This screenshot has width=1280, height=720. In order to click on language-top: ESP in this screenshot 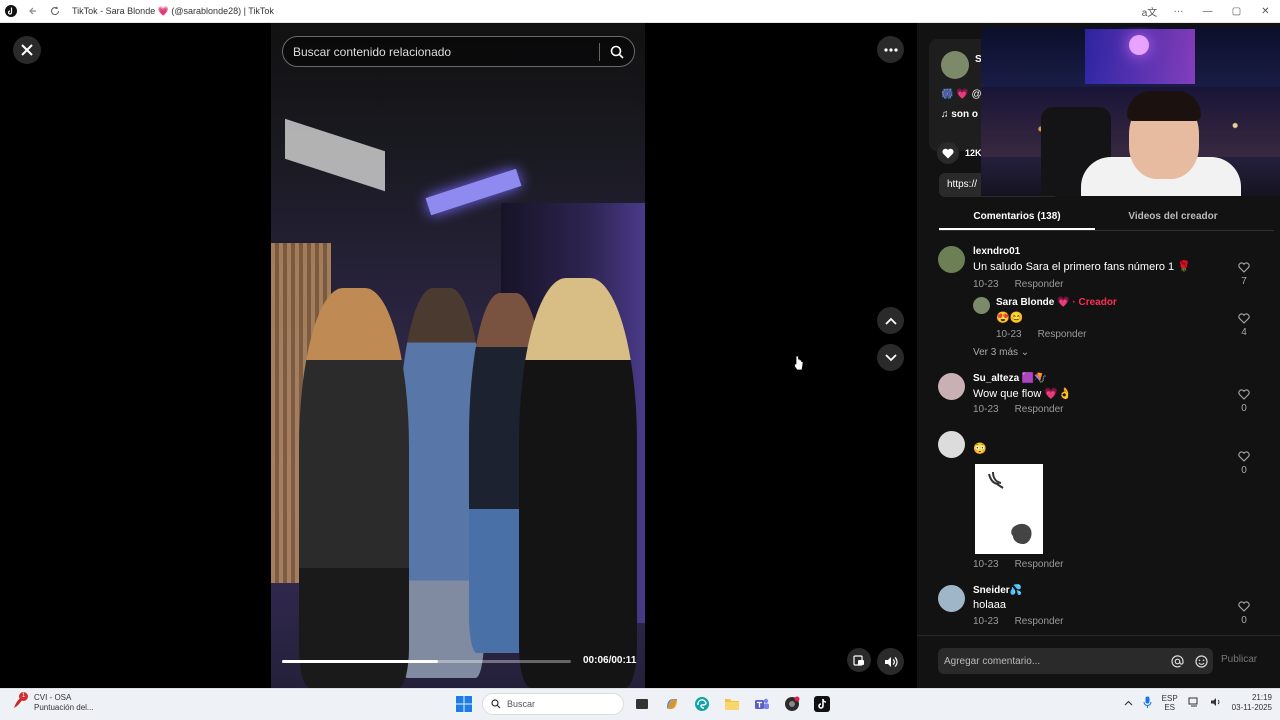, I will do `click(1169, 698)`.